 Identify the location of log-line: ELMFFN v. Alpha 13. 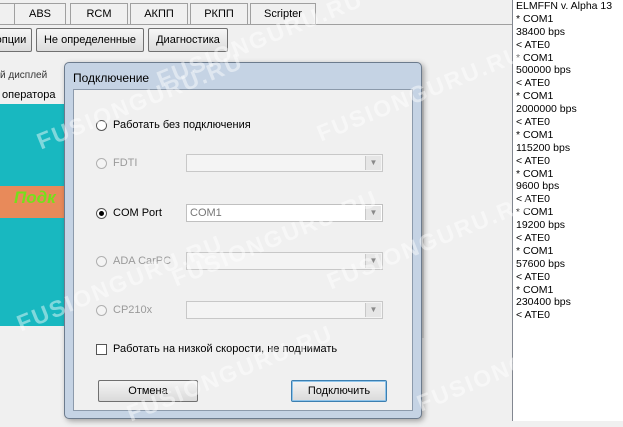
(564, 6).